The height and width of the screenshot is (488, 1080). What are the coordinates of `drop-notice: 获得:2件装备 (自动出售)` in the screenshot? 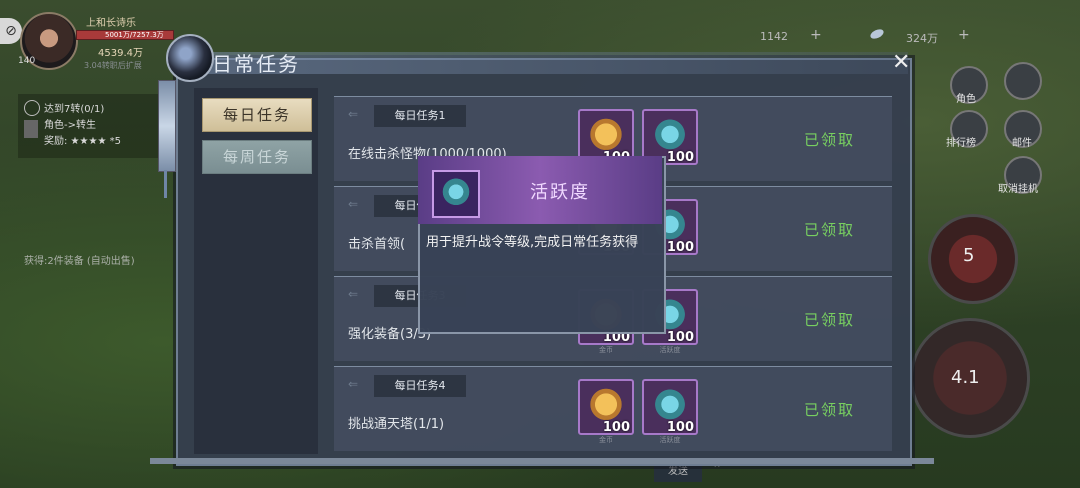 It's located at (79, 261).